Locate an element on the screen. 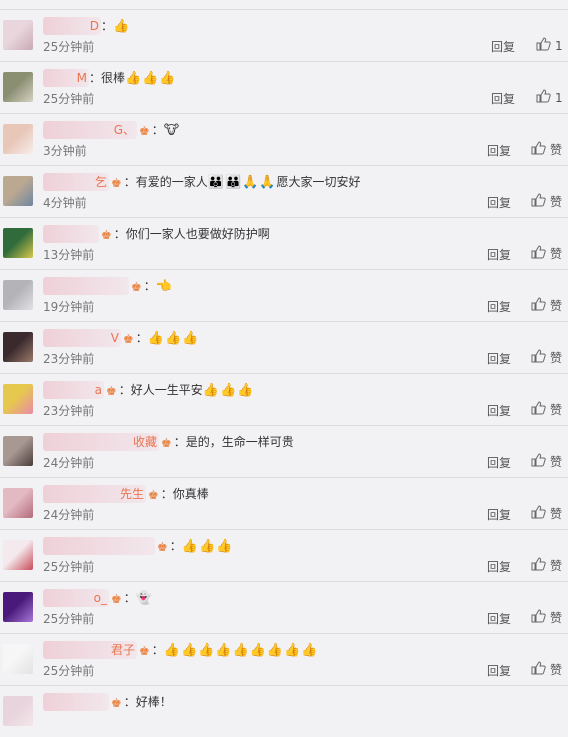  username-link: D is located at coordinates (72, 26).